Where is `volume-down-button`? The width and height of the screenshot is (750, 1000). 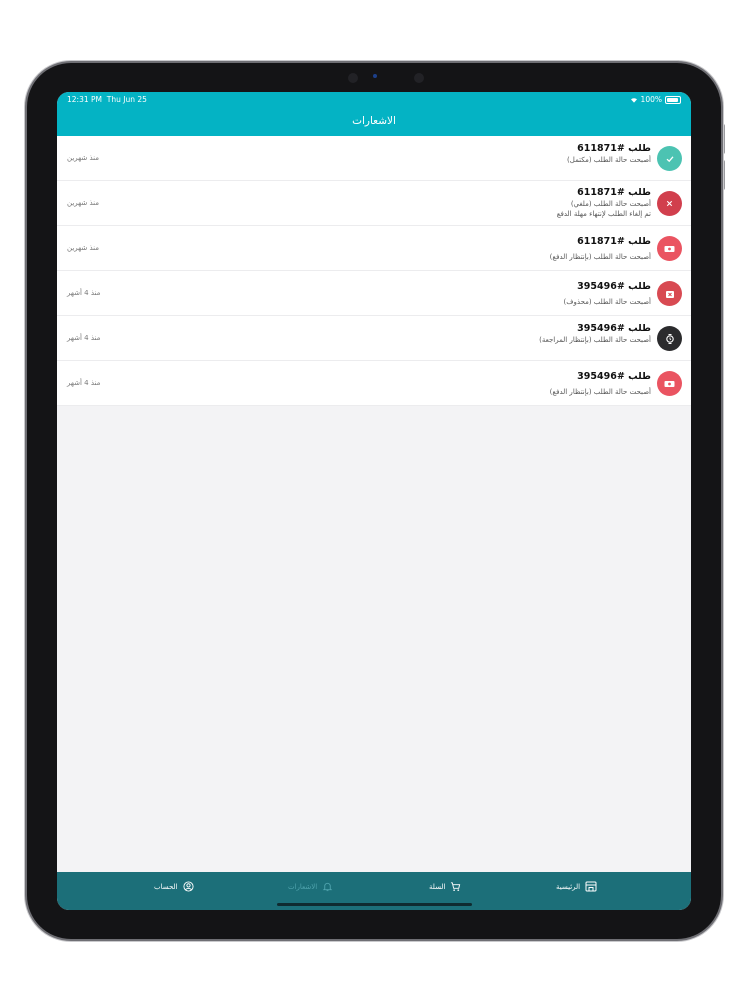
volume-down-button is located at coordinates (723, 175).